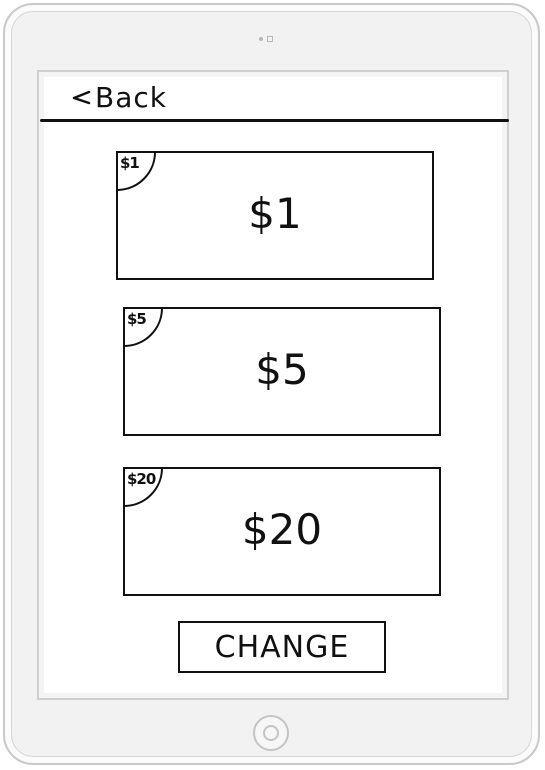  I want to click on change-button: CHANGE, so click(282, 647).